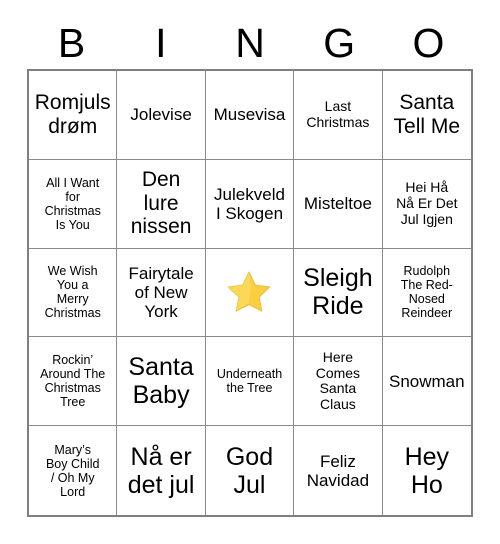 Image resolution: width=500 pixels, height=544 pixels. I want to click on header-letter-i: I, so click(161, 42).